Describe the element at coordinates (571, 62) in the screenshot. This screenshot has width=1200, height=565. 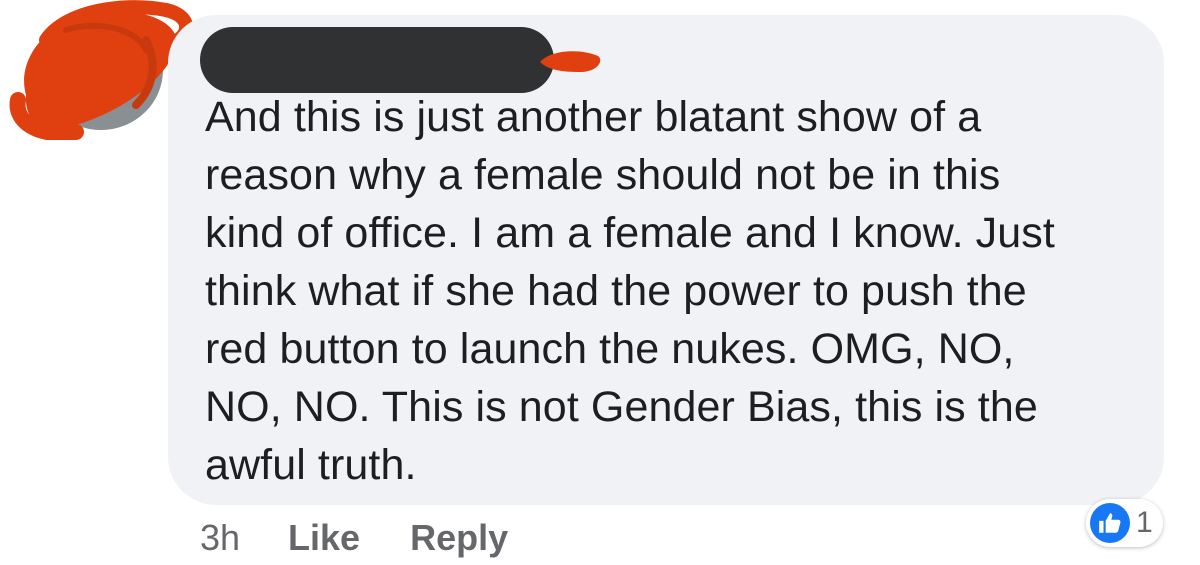
I see `name-scribble-mark` at that location.